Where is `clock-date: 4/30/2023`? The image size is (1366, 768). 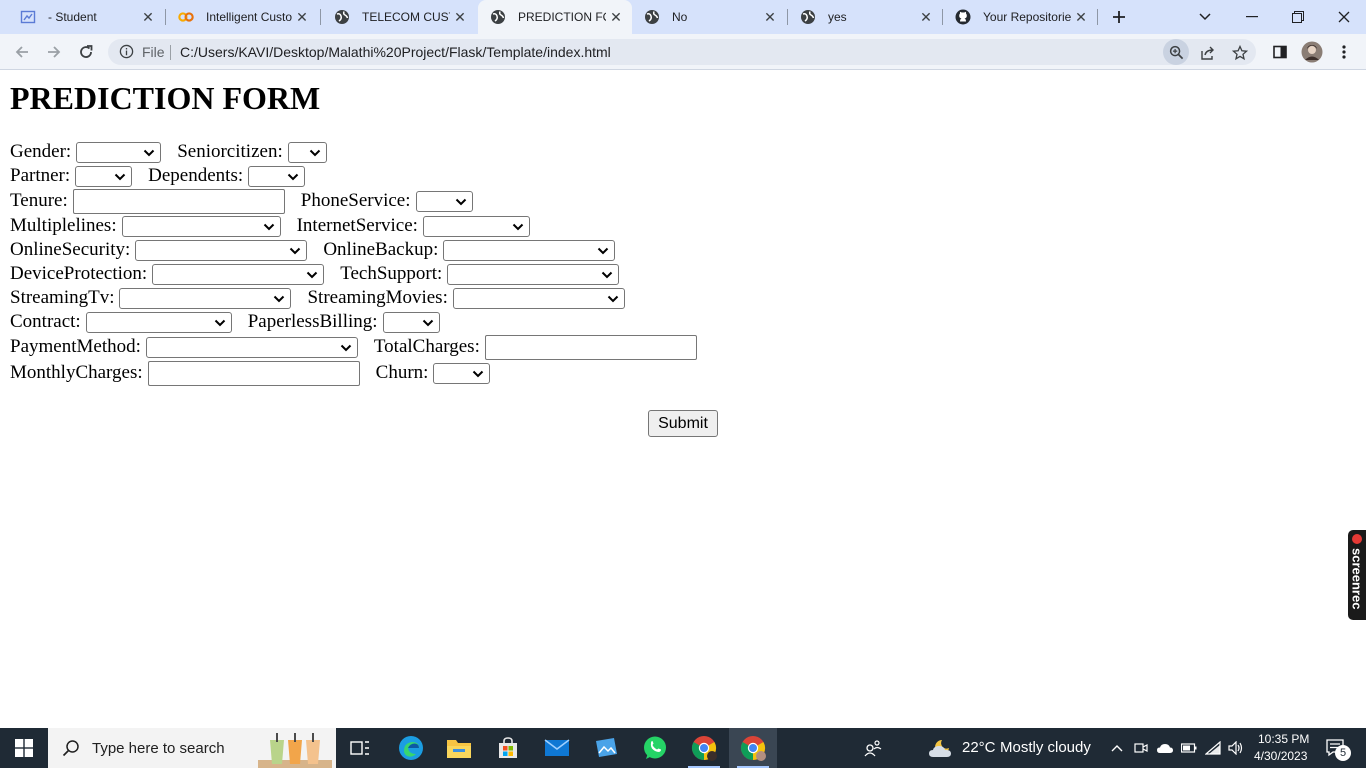 clock-date: 4/30/2023 is located at coordinates (1280, 756).